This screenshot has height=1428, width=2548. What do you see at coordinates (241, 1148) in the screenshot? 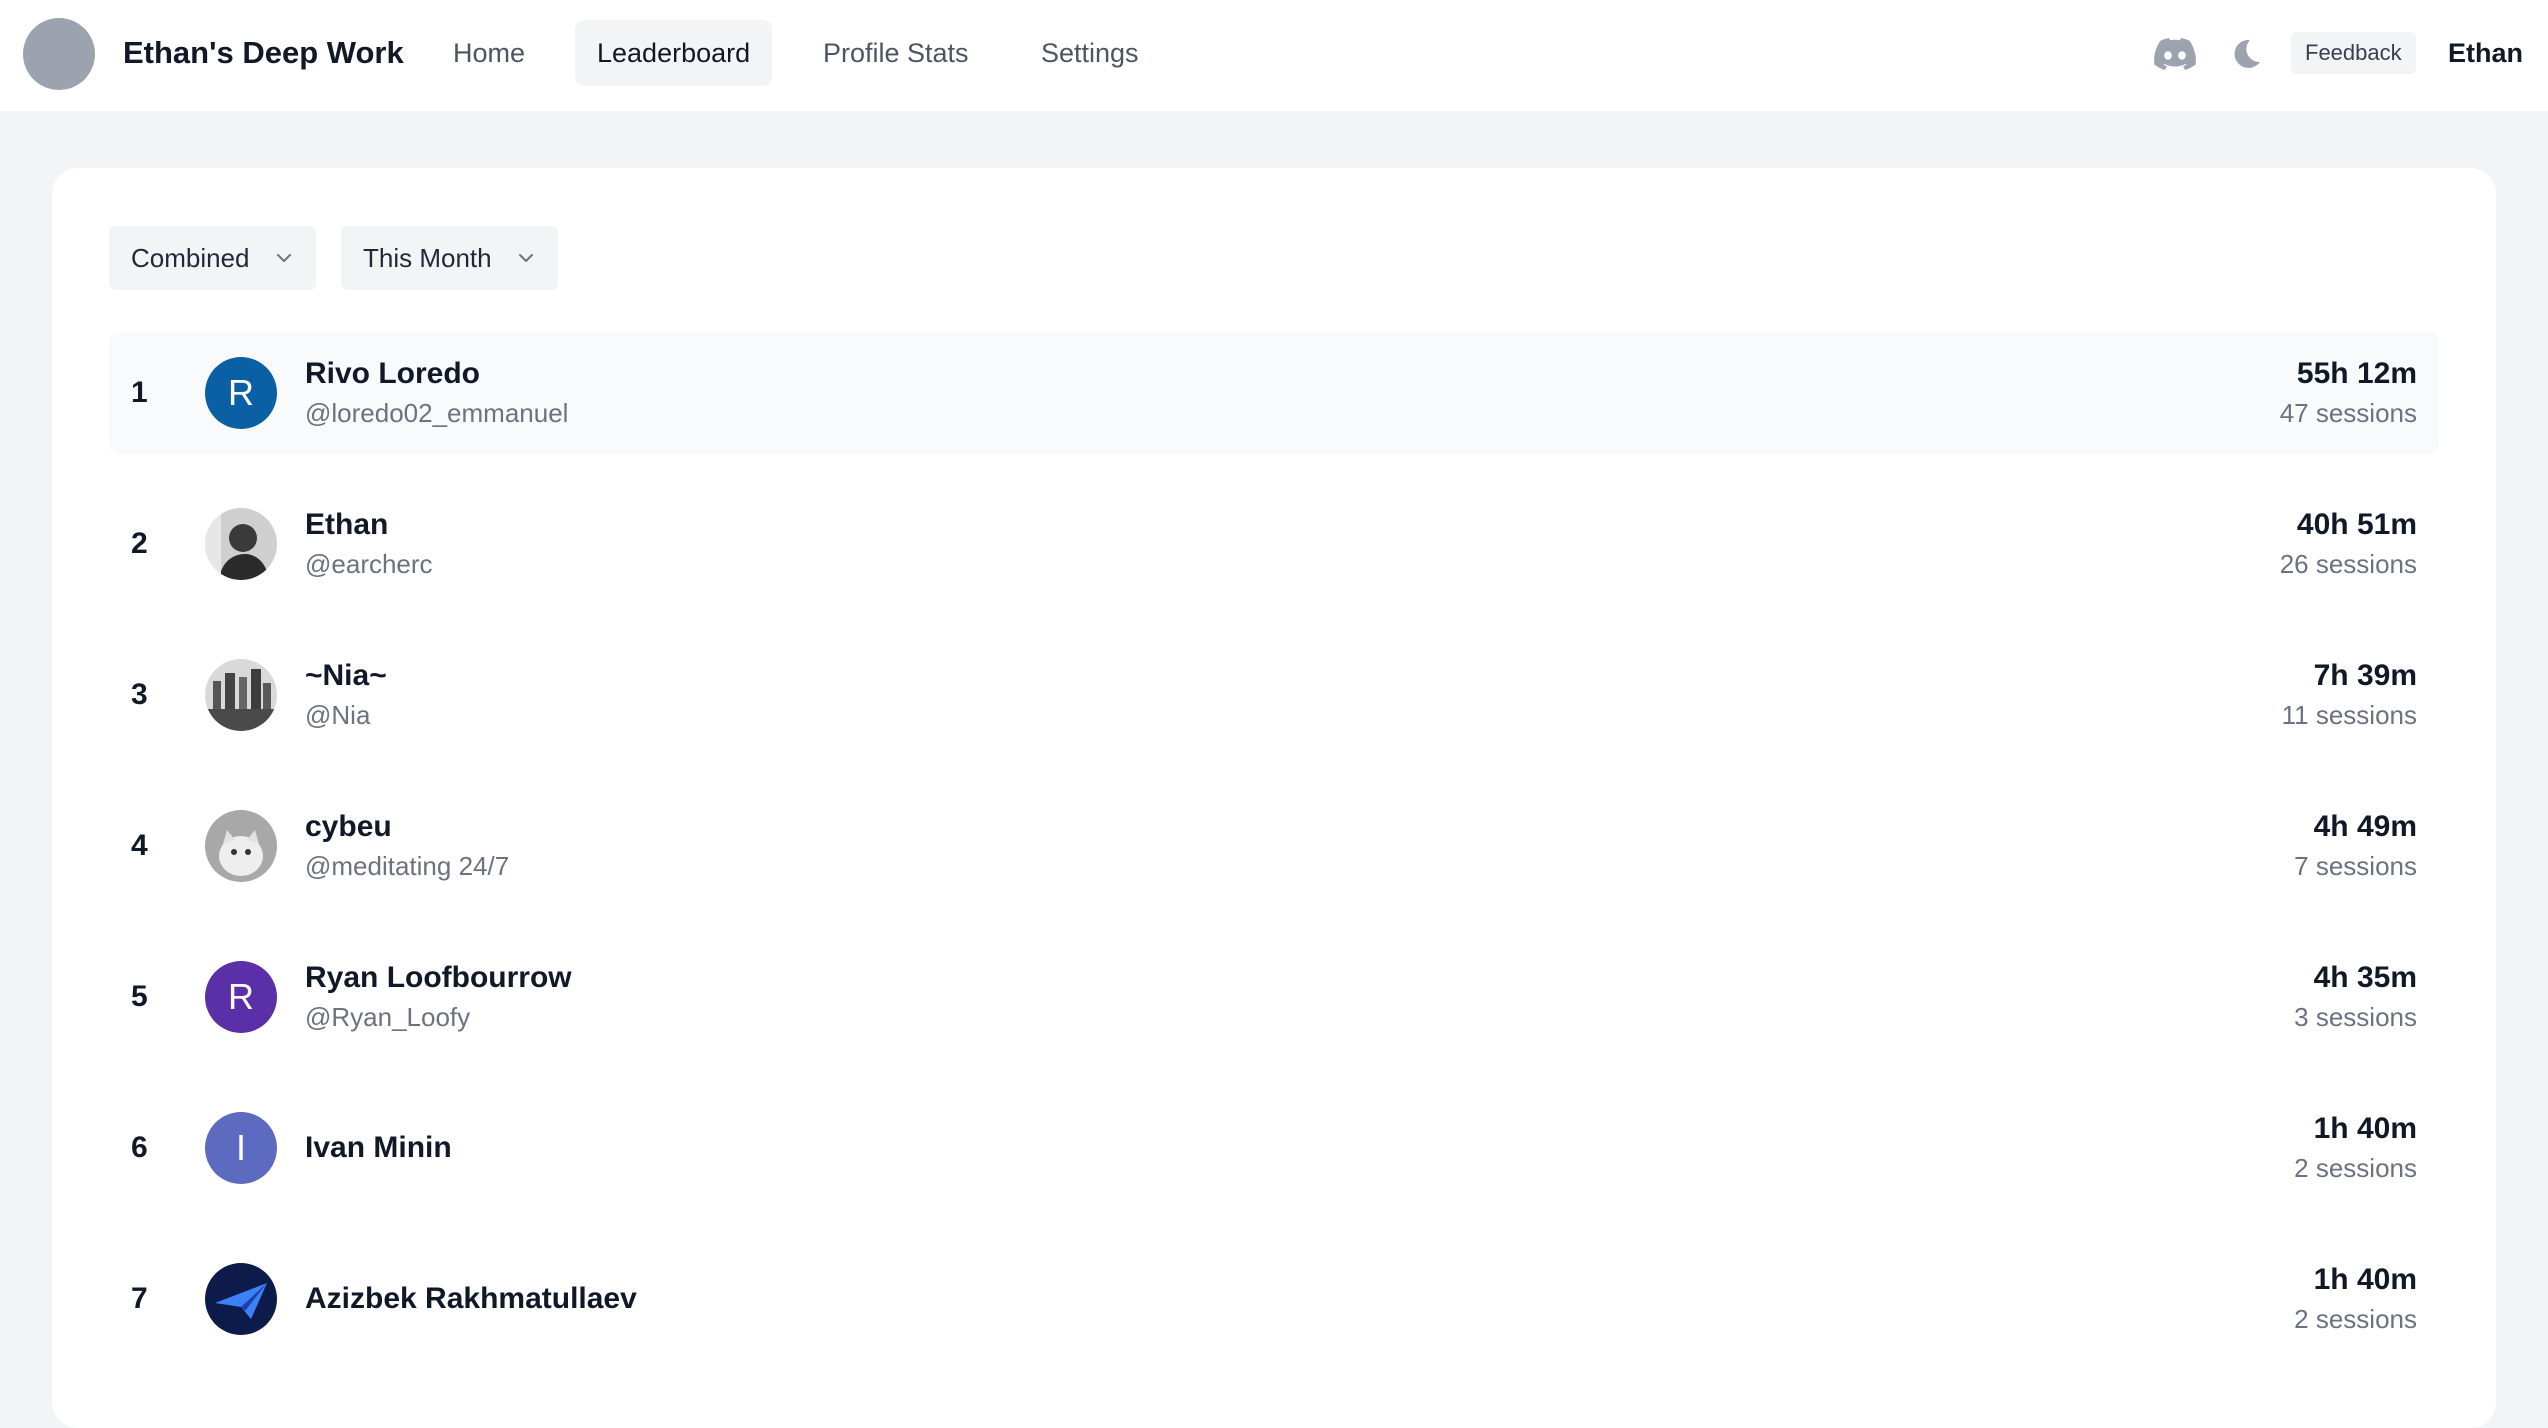
I see `avatar: I` at bounding box center [241, 1148].